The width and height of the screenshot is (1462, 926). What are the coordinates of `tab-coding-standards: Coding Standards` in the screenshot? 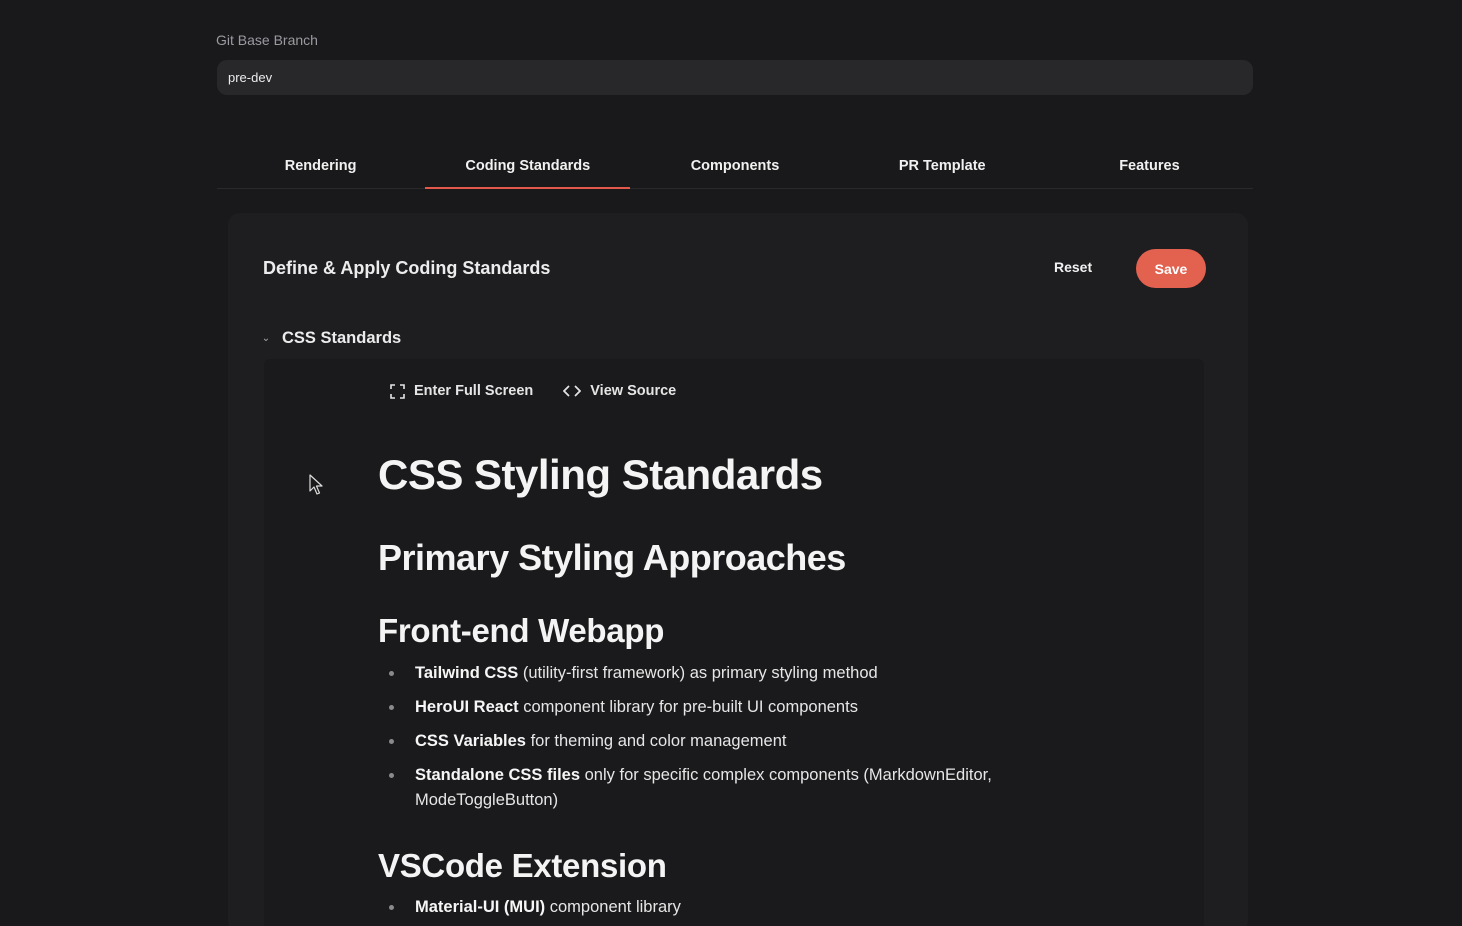 It's located at (527, 167).